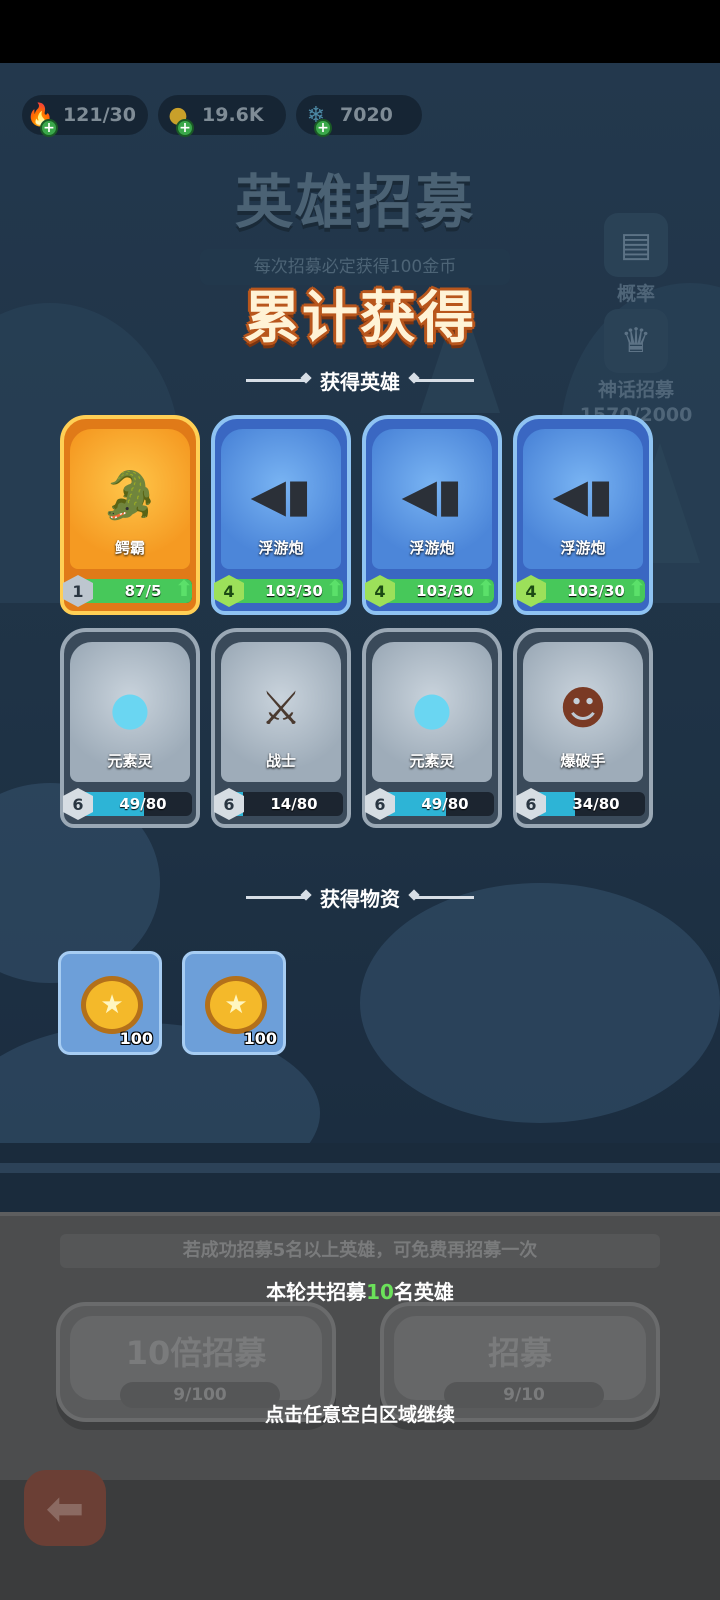  I want to click on hero-progress-text: 34/80, so click(596, 804).